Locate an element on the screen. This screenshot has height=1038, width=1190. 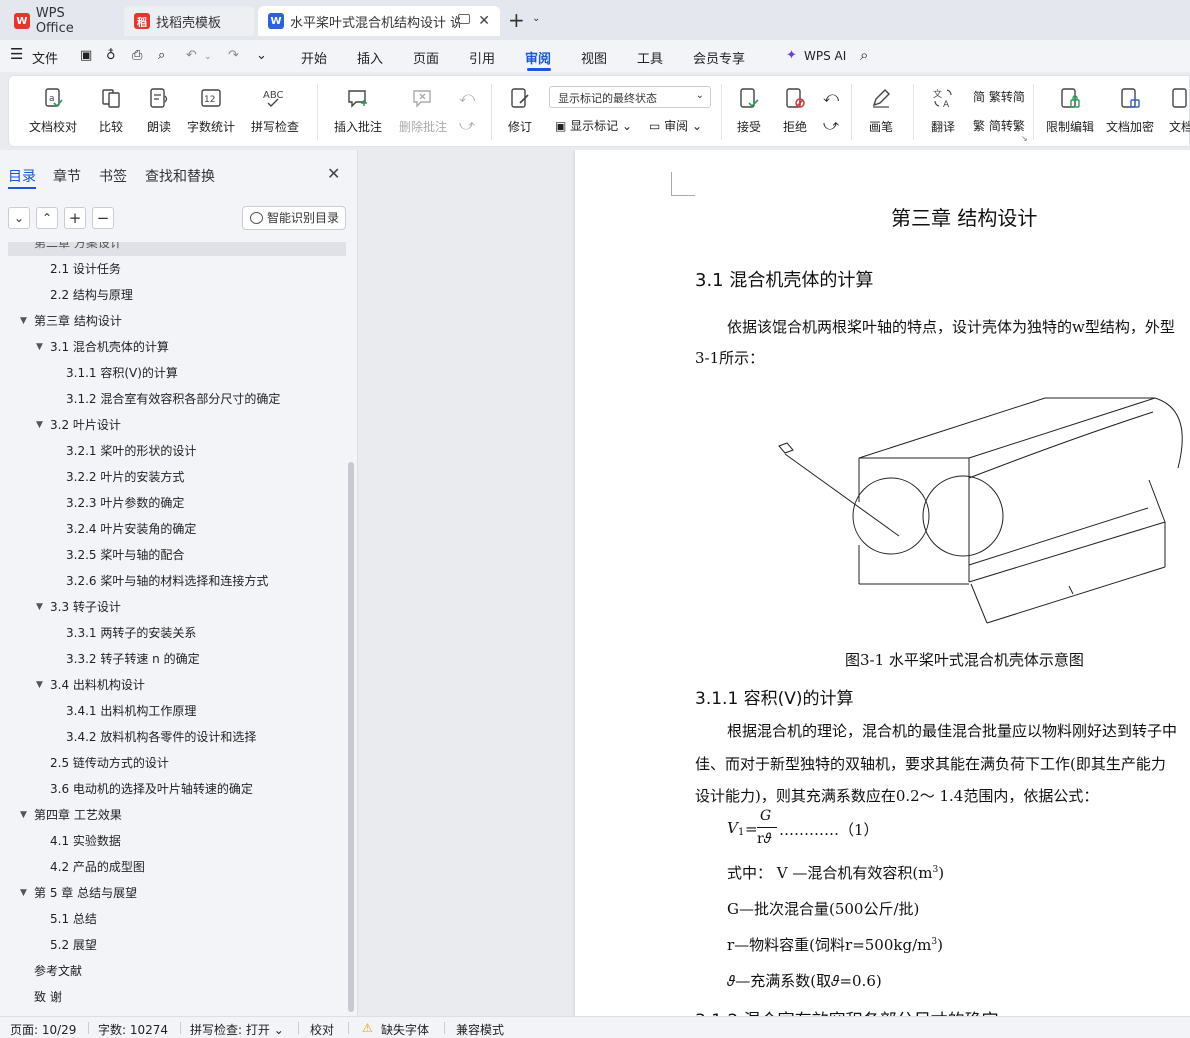
smart-toc-button: 智能识别目录 is located at coordinates (294, 218).